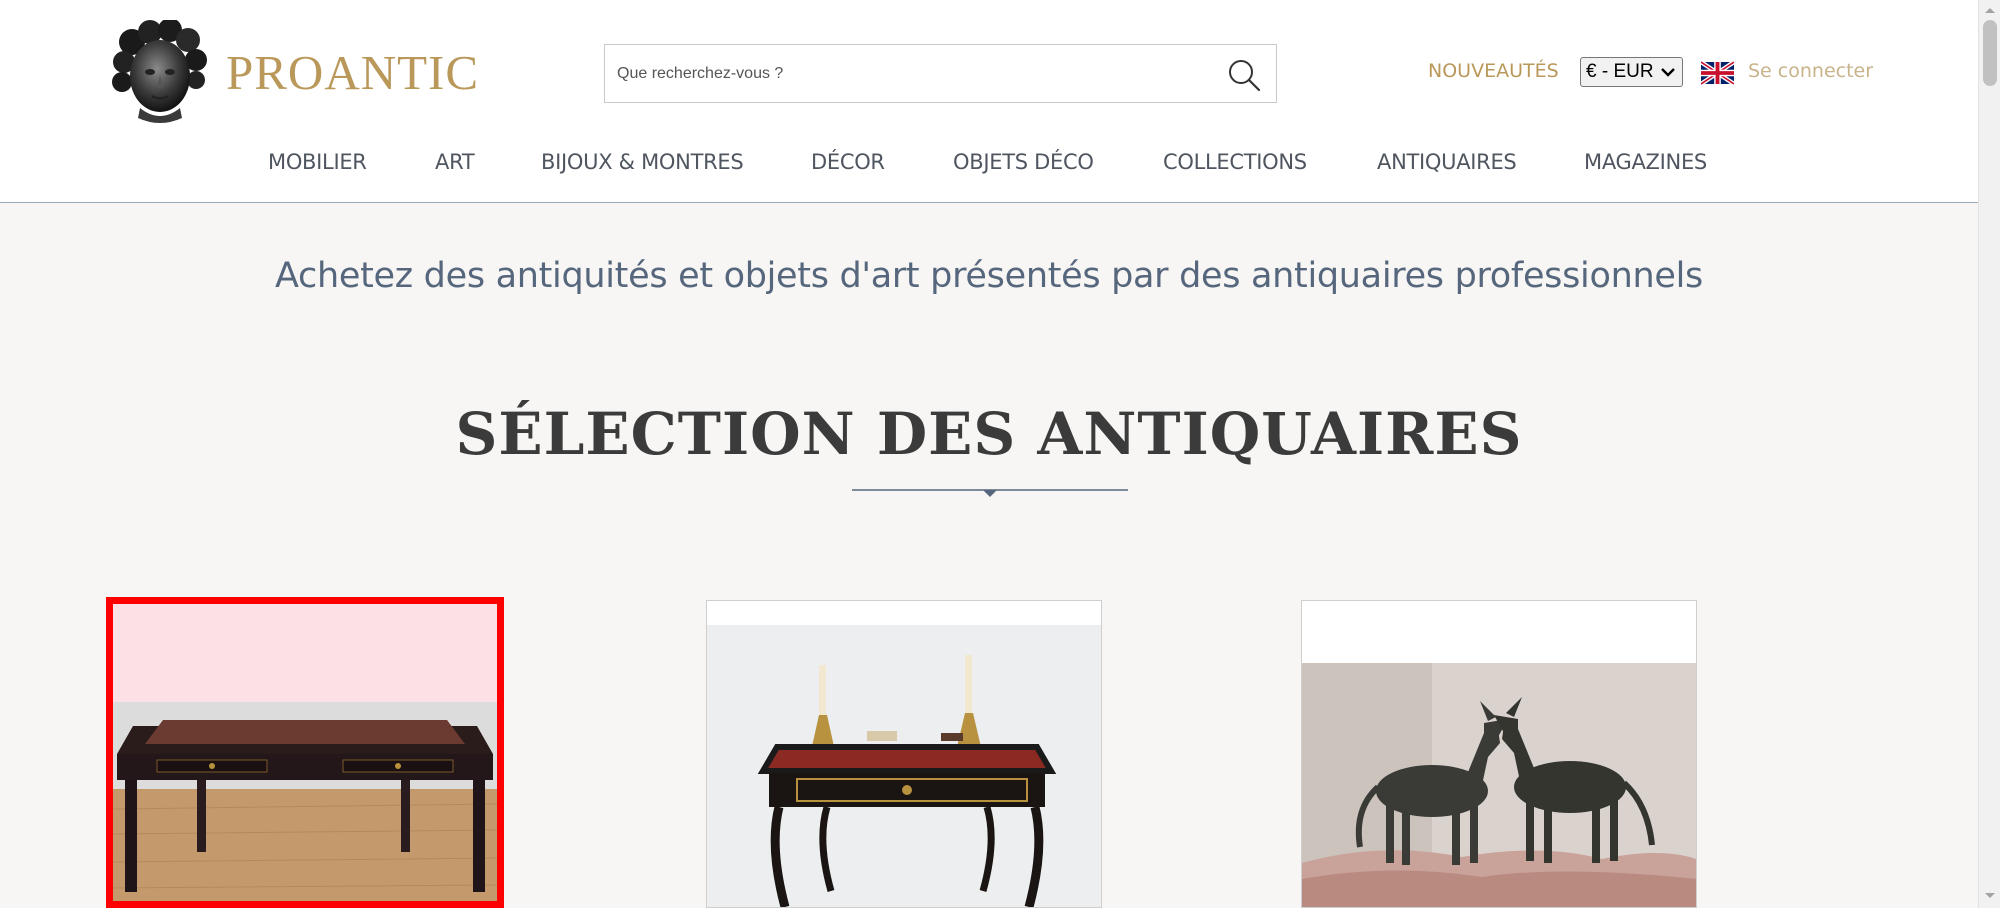  I want to click on nav-item-antiquaires: ANTIQUAIRES, so click(1447, 162).